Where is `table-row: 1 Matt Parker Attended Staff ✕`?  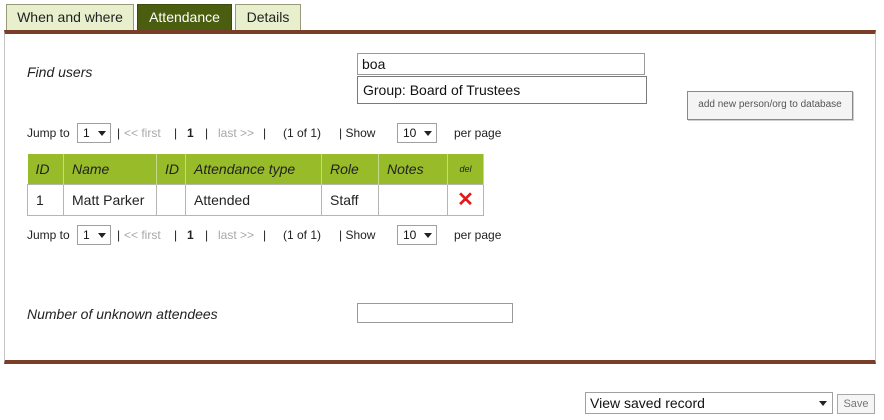 table-row: 1 Matt Parker Attended Staff ✕ is located at coordinates (255, 199).